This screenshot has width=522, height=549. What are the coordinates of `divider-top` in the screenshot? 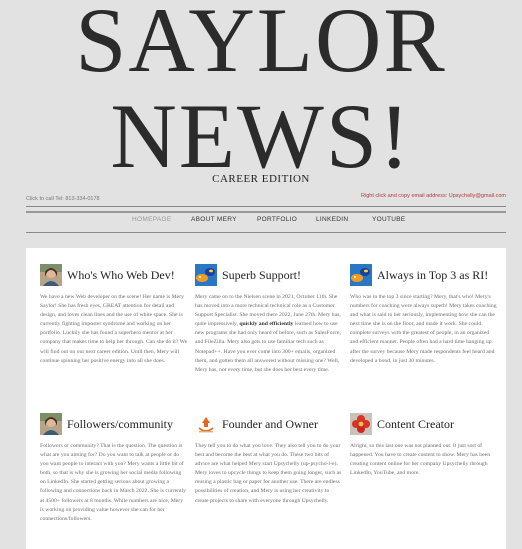 It's located at (266, 206).